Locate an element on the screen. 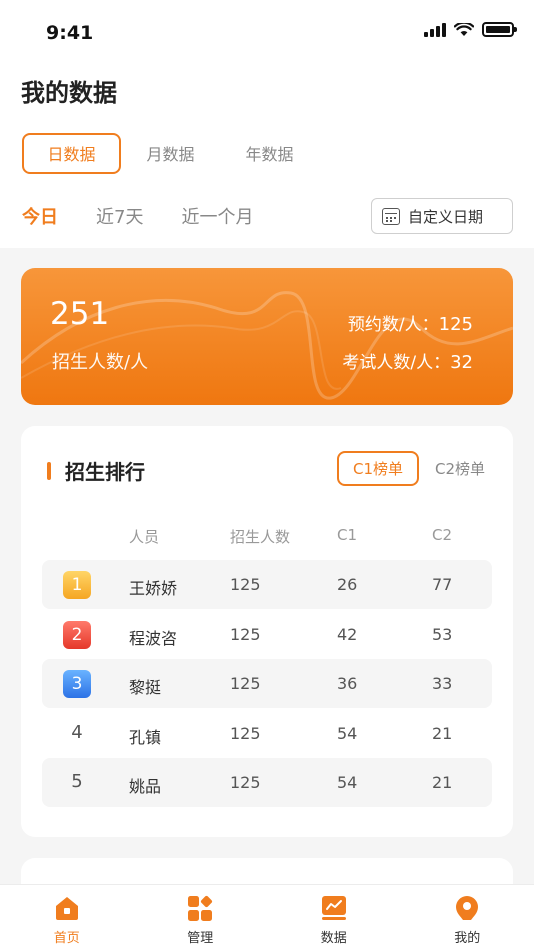  custom-date-label: 自定义日期 is located at coordinates (446, 216).